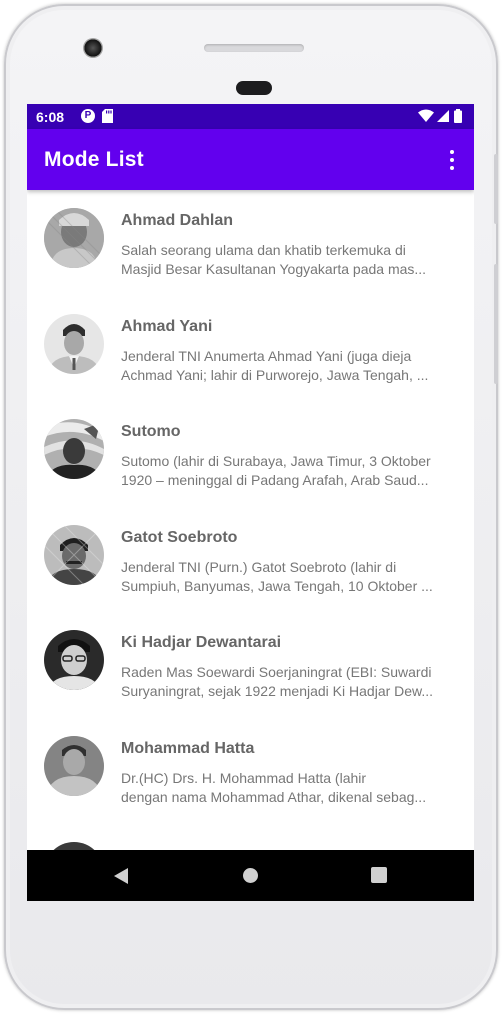  What do you see at coordinates (151, 432) in the screenshot?
I see `item-name: Sutomo` at bounding box center [151, 432].